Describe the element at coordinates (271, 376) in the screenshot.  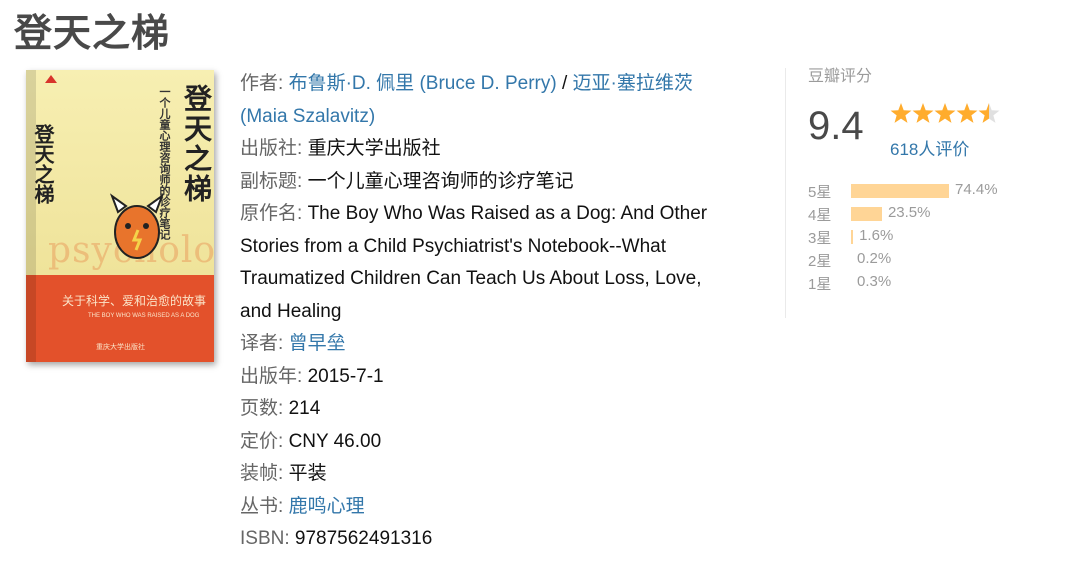
I see `pubyear-label: 出版年:` at that location.